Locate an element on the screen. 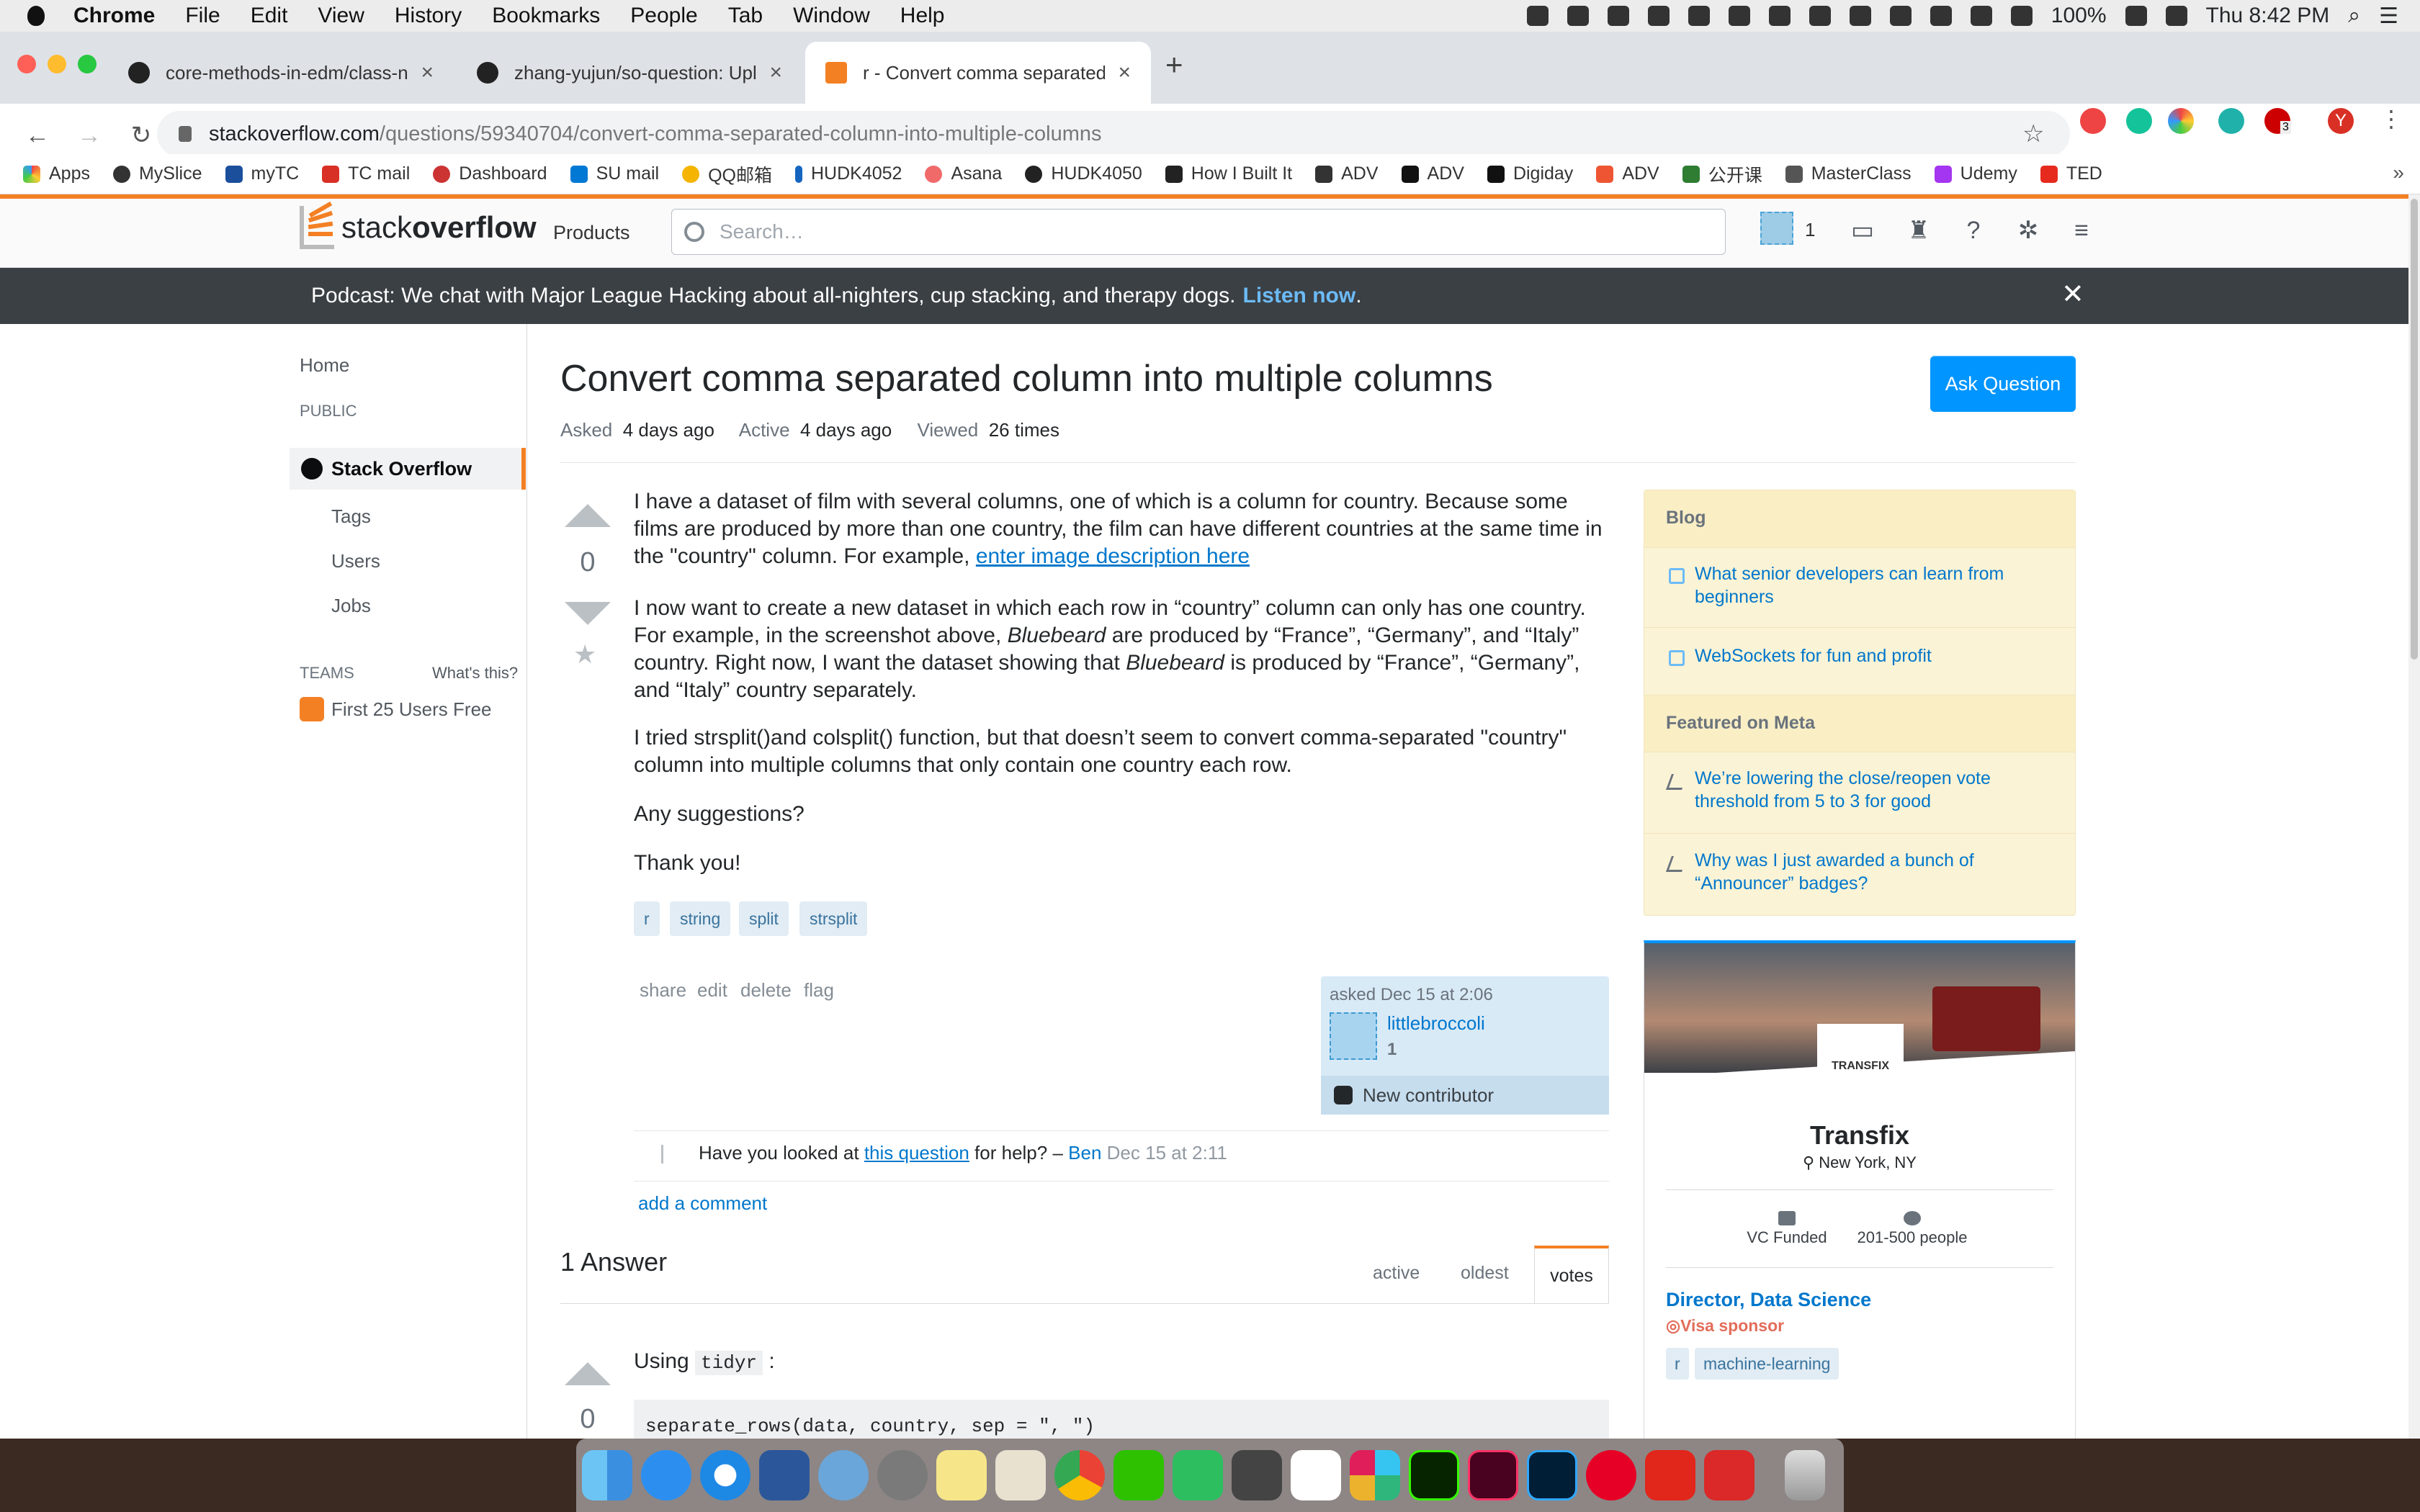 This screenshot has height=1512, width=2420. evernote-icon is located at coordinates (1198, 1475).